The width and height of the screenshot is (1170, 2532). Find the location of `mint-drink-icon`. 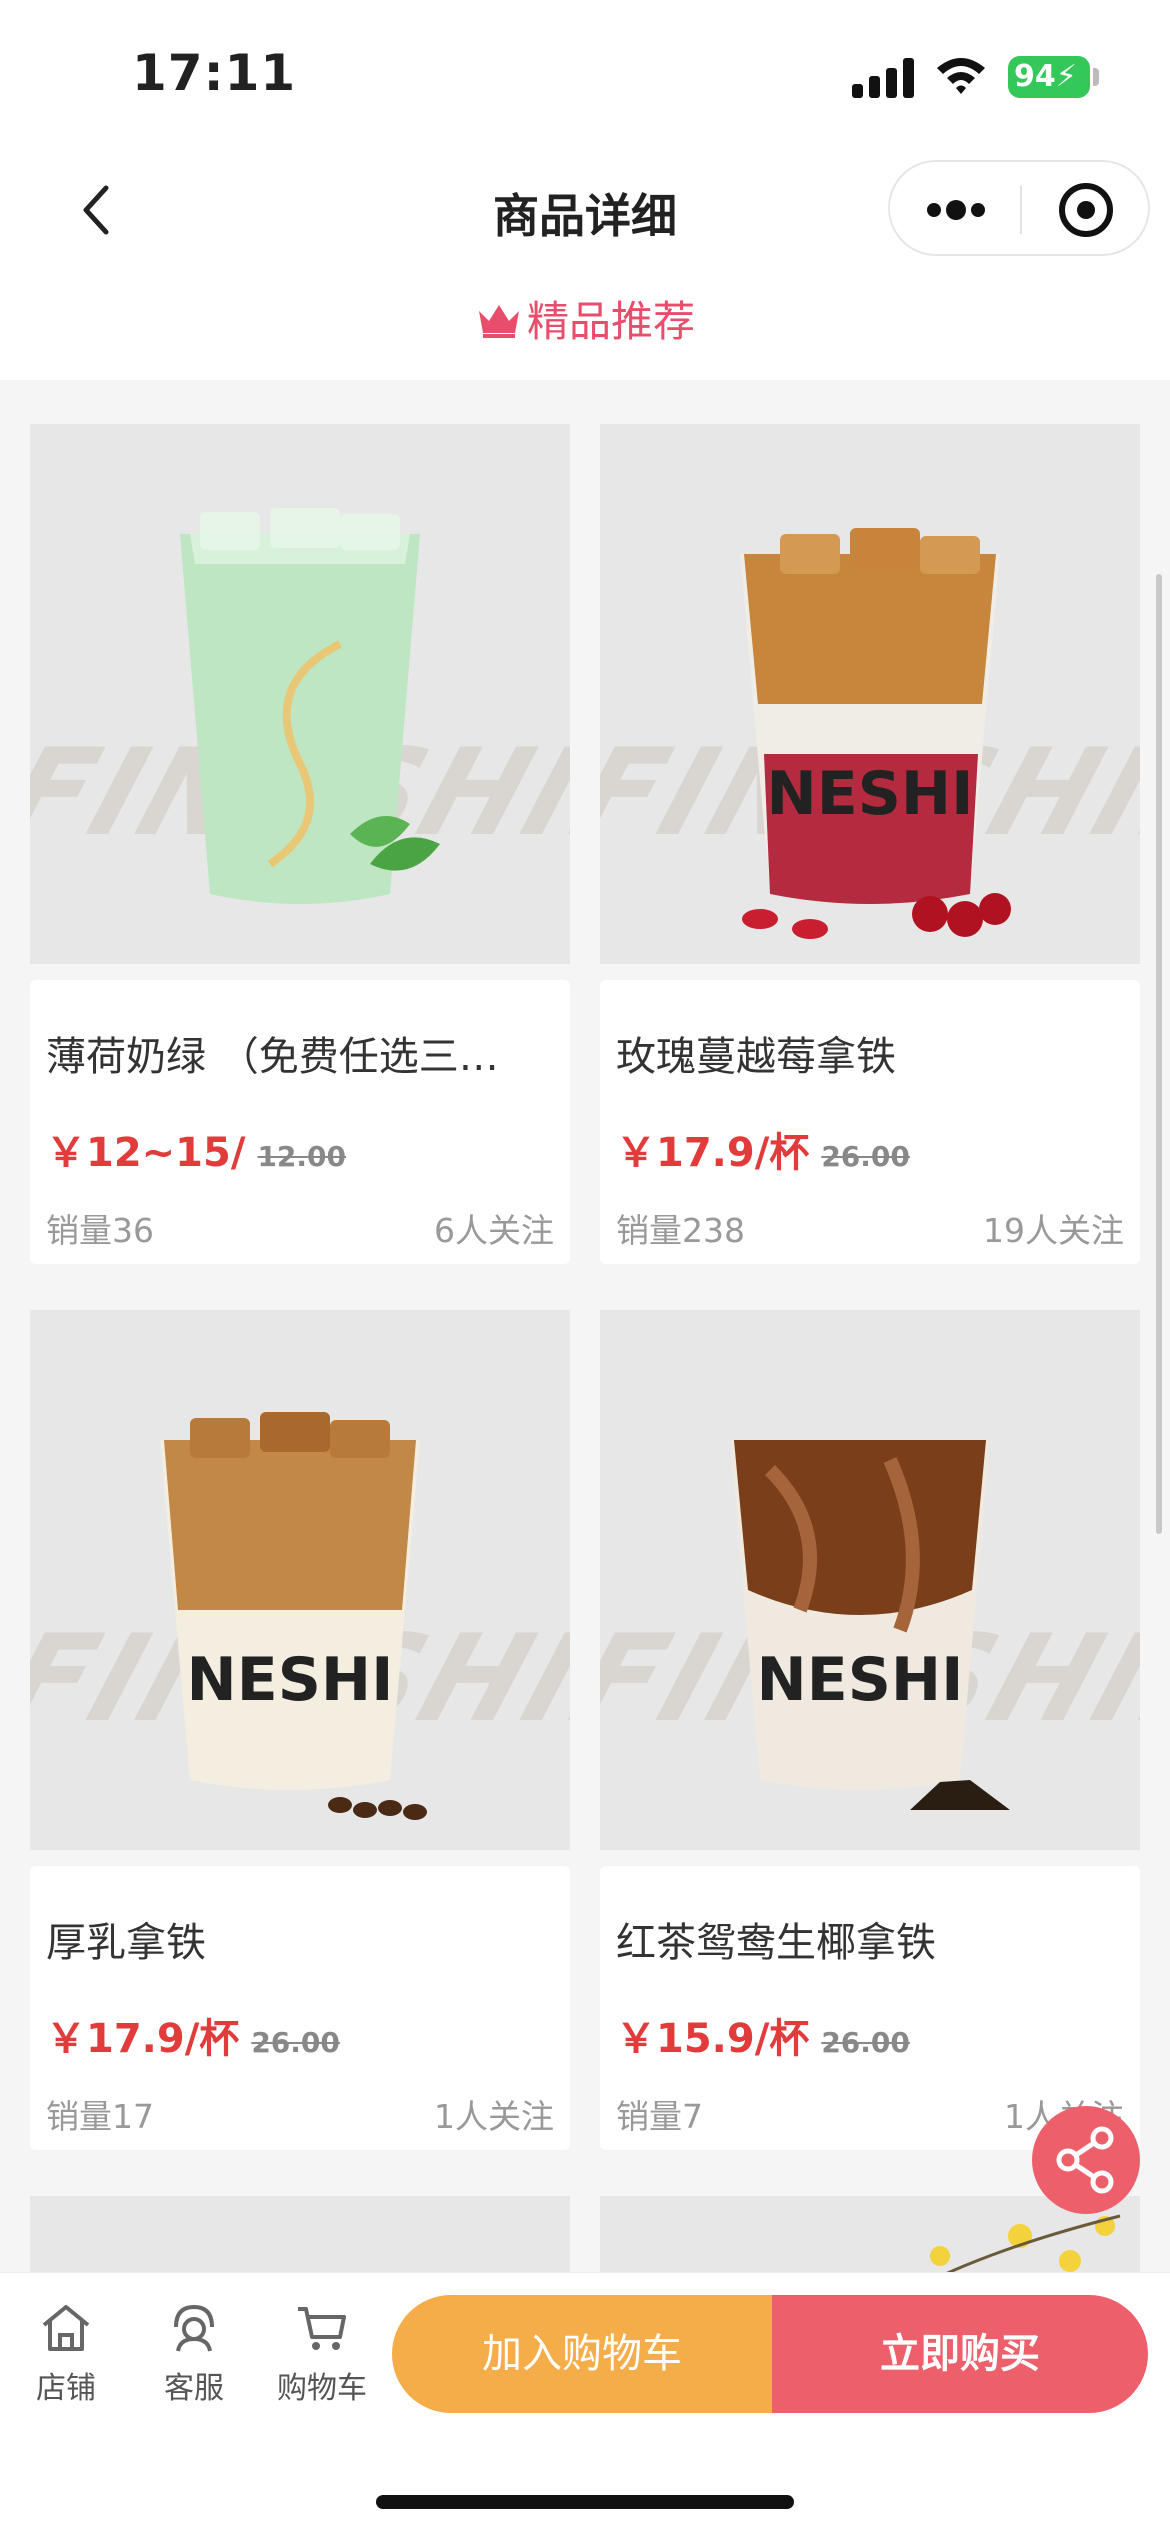

mint-drink-icon is located at coordinates (310, 706).